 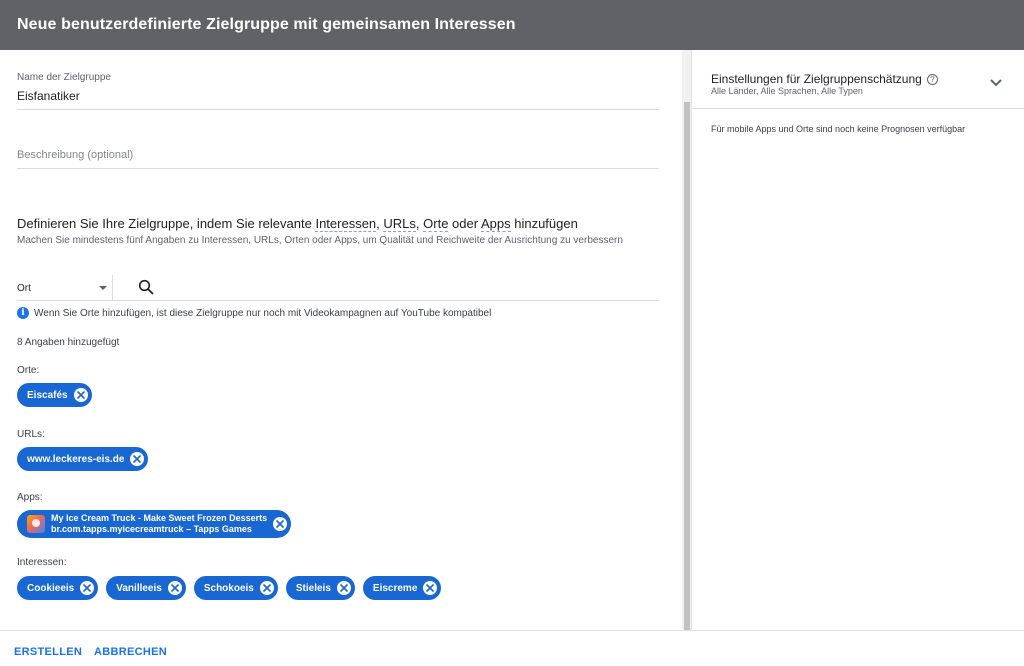 What do you see at coordinates (68, 342) in the screenshot?
I see `items-count: 8 Angaben hinzugefügt` at bounding box center [68, 342].